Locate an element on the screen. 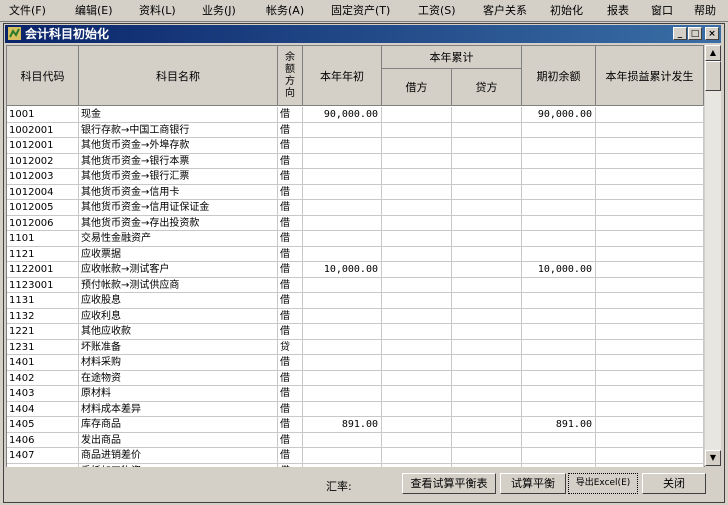 This screenshot has width=728, height=505. table-row: 1402 在途物资借 is located at coordinates (355, 378).